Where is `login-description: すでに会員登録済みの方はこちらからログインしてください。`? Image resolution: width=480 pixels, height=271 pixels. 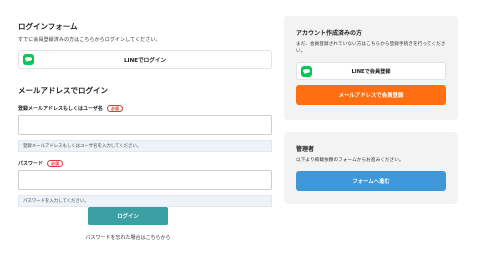 login-description: すでに会員登録済みの方はこちらからログインしてください。 is located at coordinates (89, 40).